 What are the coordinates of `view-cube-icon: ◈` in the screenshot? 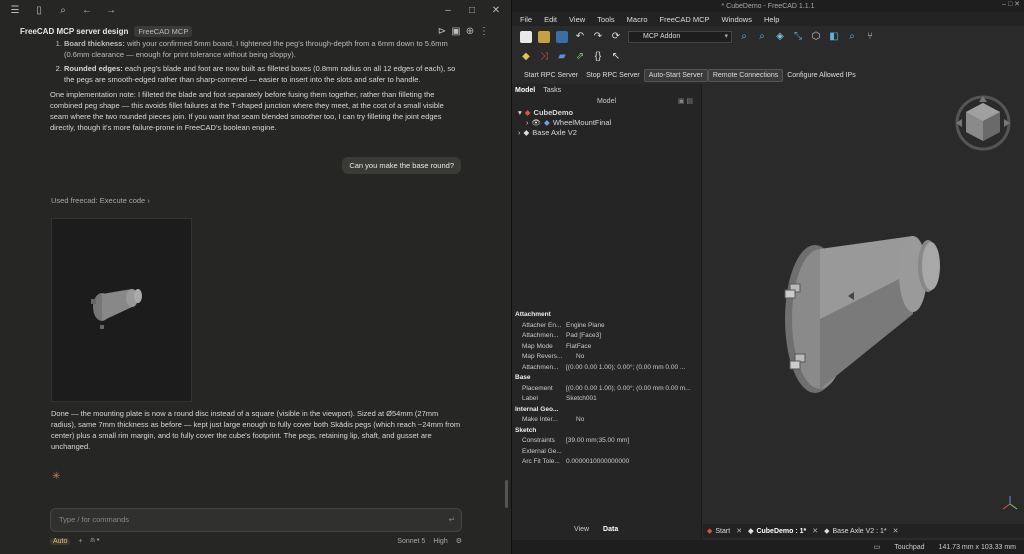 It's located at (780, 37).